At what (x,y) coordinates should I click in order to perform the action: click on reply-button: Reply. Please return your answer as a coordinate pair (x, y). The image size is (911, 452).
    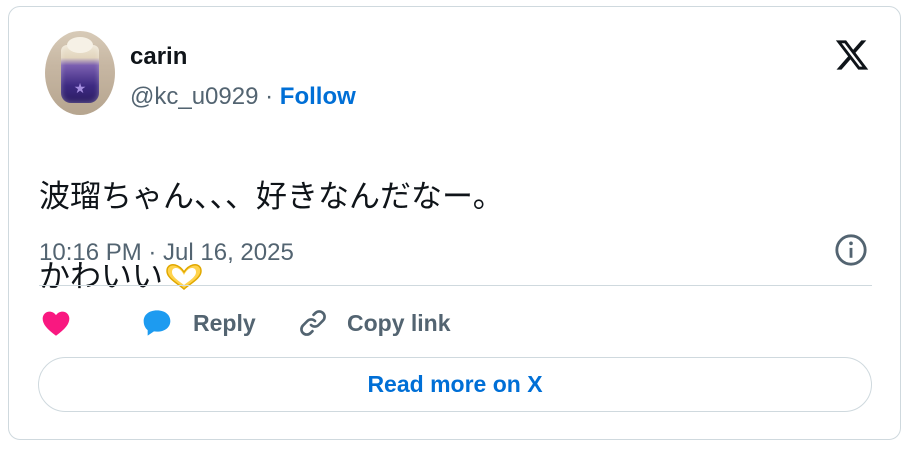
    Looking at the image, I should click on (197, 323).